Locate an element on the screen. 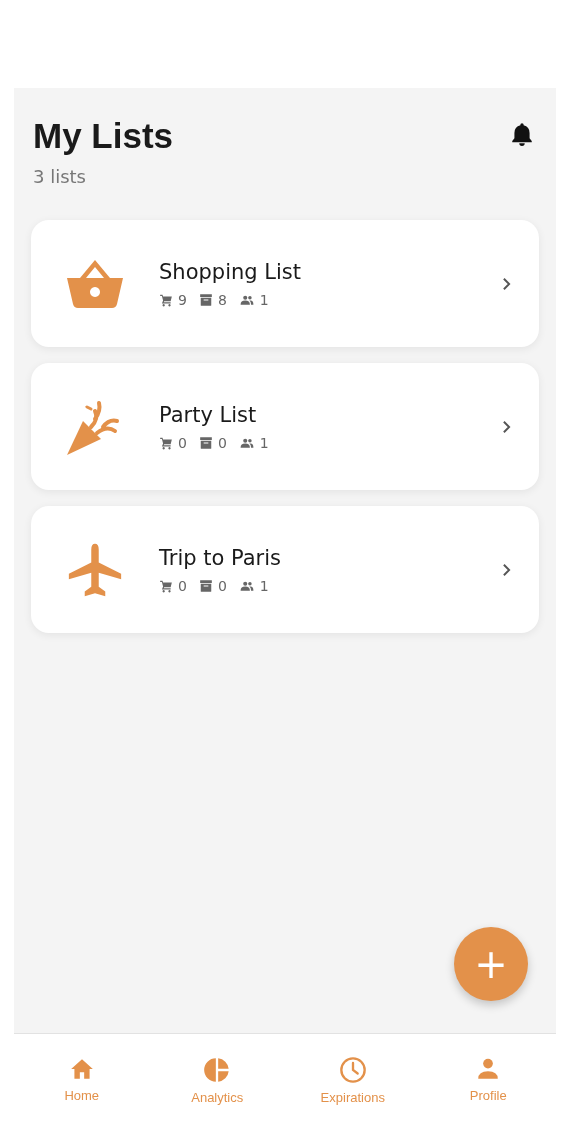 The width and height of the screenshot is (570, 1141). nav-tab: Analytics is located at coordinates (217, 1080).